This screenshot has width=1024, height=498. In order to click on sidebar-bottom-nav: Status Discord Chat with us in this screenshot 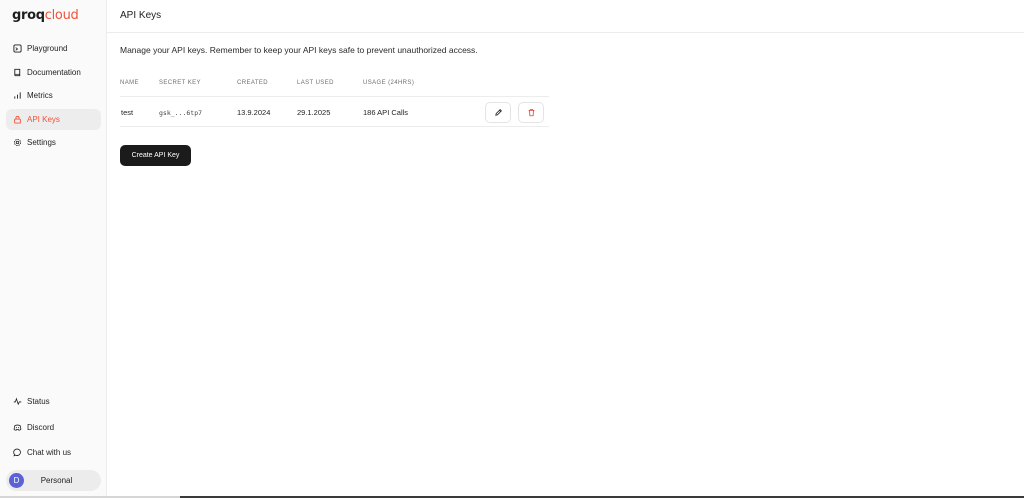, I will do `click(53, 429)`.